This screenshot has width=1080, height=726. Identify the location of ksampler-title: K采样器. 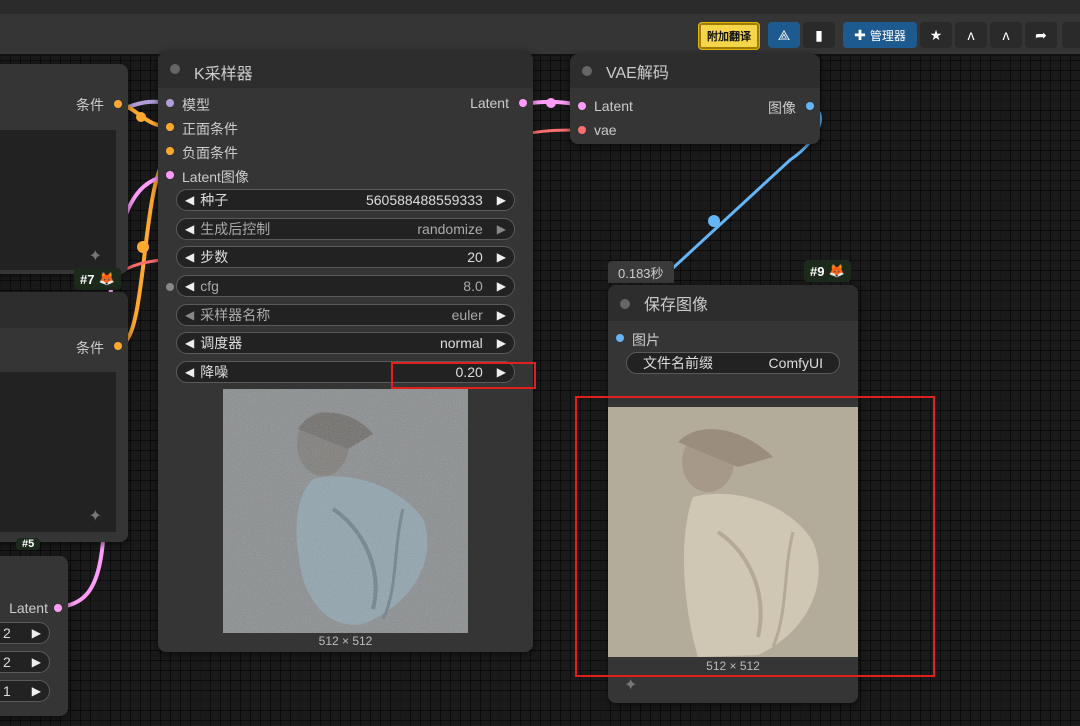
(345, 70).